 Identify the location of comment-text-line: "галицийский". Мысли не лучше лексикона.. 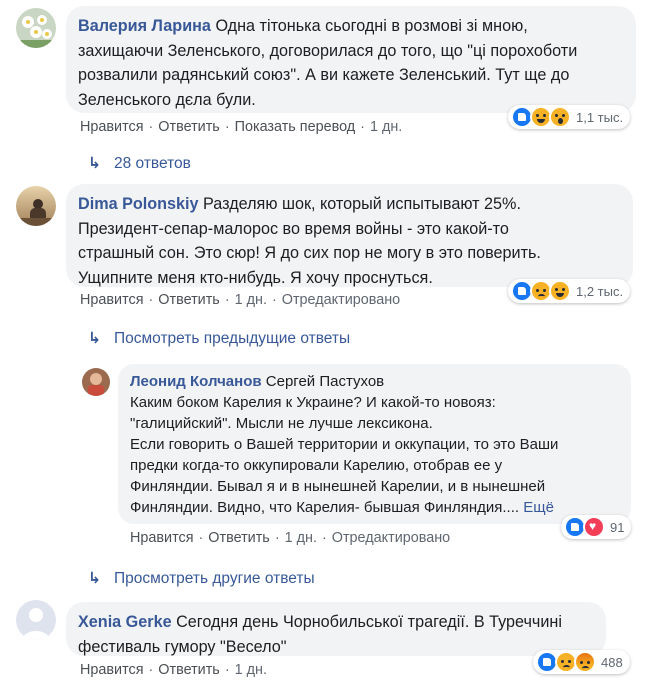
(281, 423).